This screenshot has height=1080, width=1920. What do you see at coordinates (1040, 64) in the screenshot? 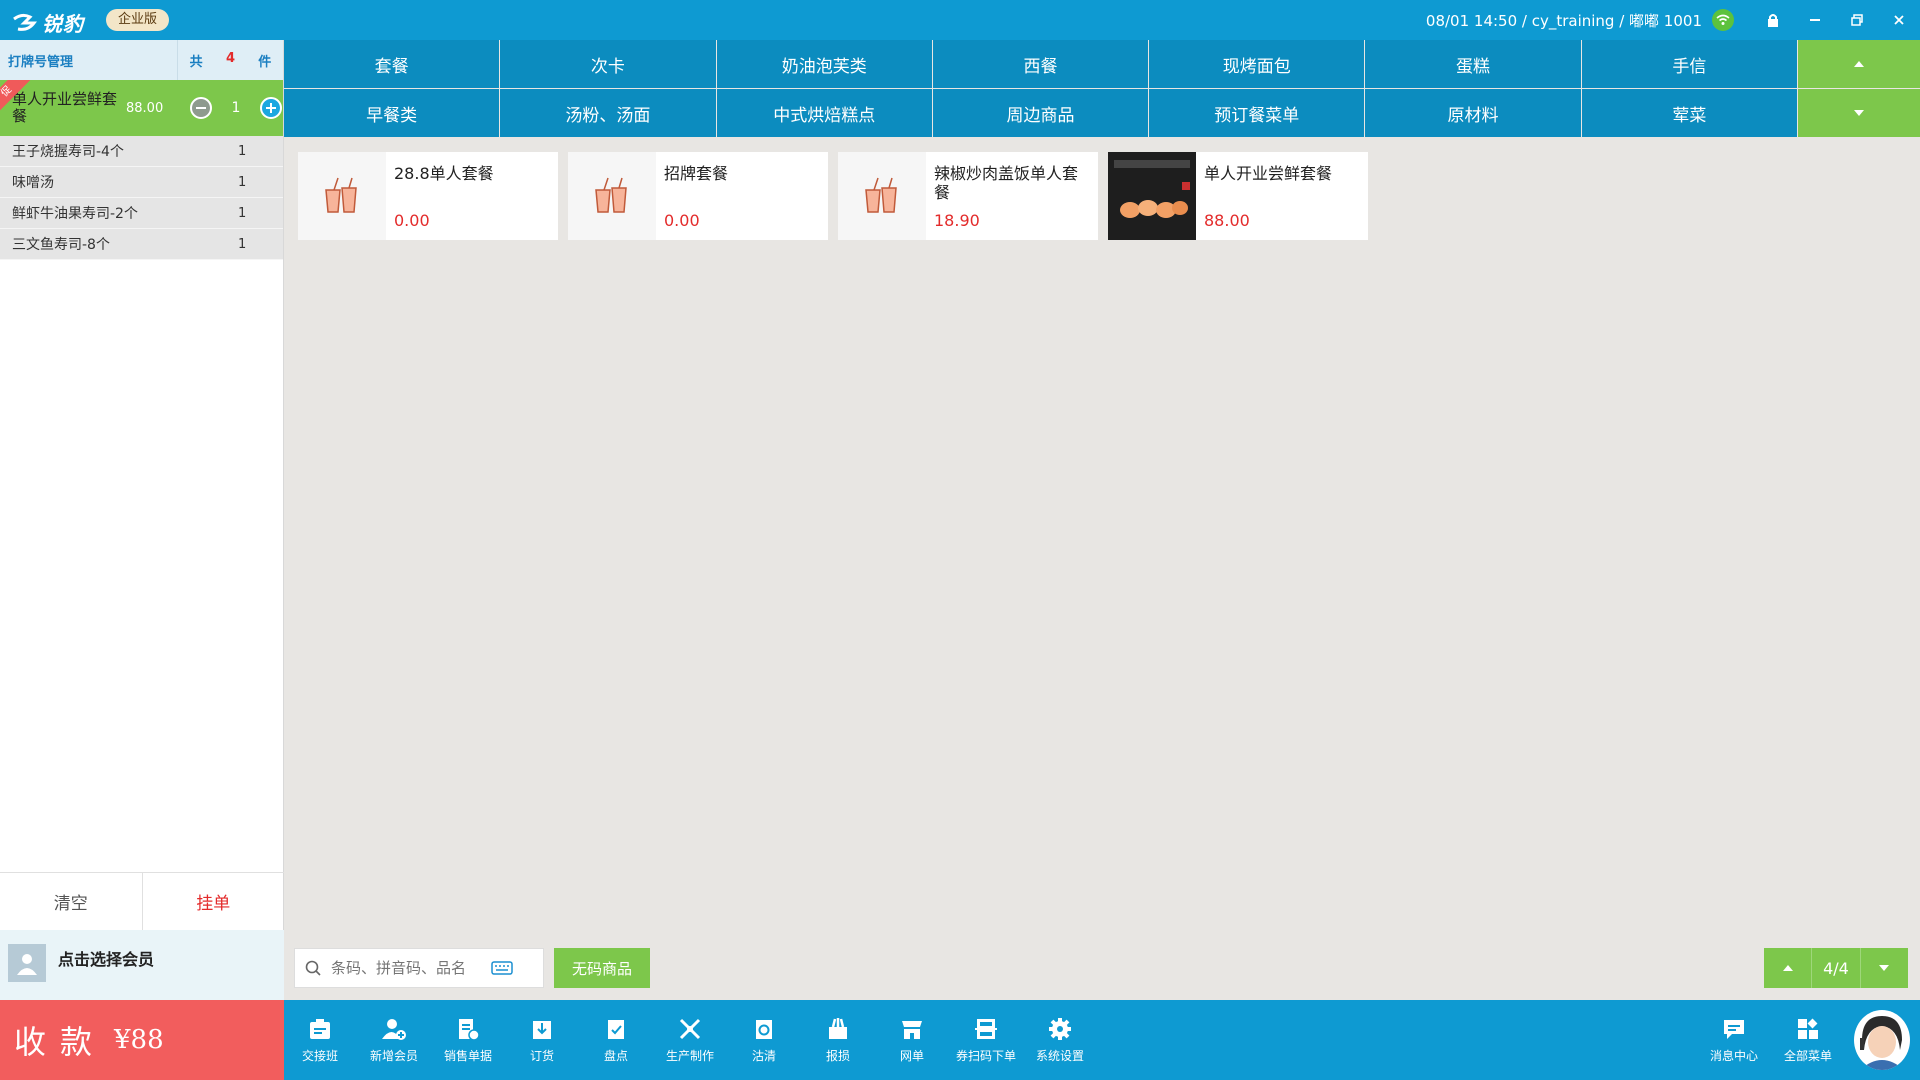
I see `category-tab: 西餐` at bounding box center [1040, 64].